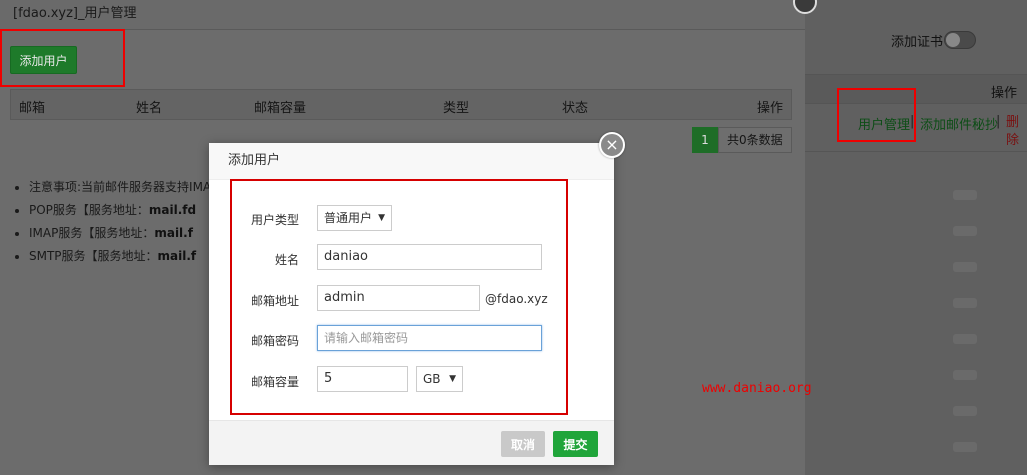 This screenshot has width=1027, height=475. I want to click on note-item: 注意事项:当前邮件服务器支持IMAP, so click(123, 186).